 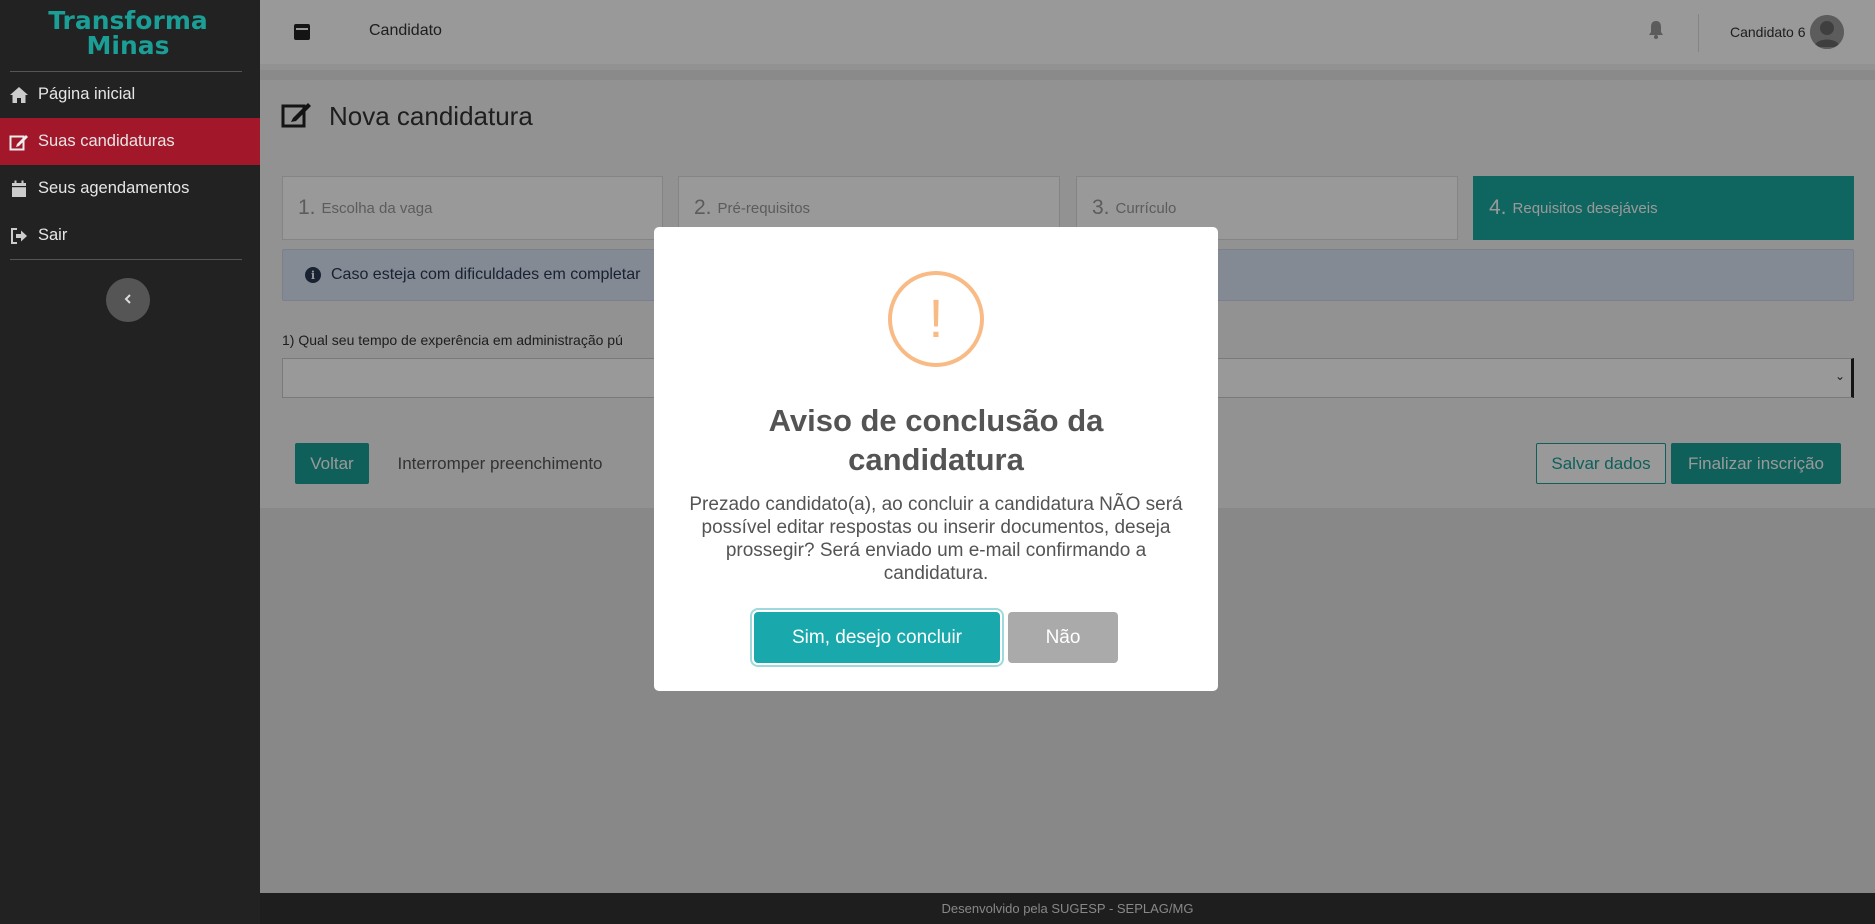 What do you see at coordinates (128, 45) in the screenshot?
I see `logo-line2: Minas` at bounding box center [128, 45].